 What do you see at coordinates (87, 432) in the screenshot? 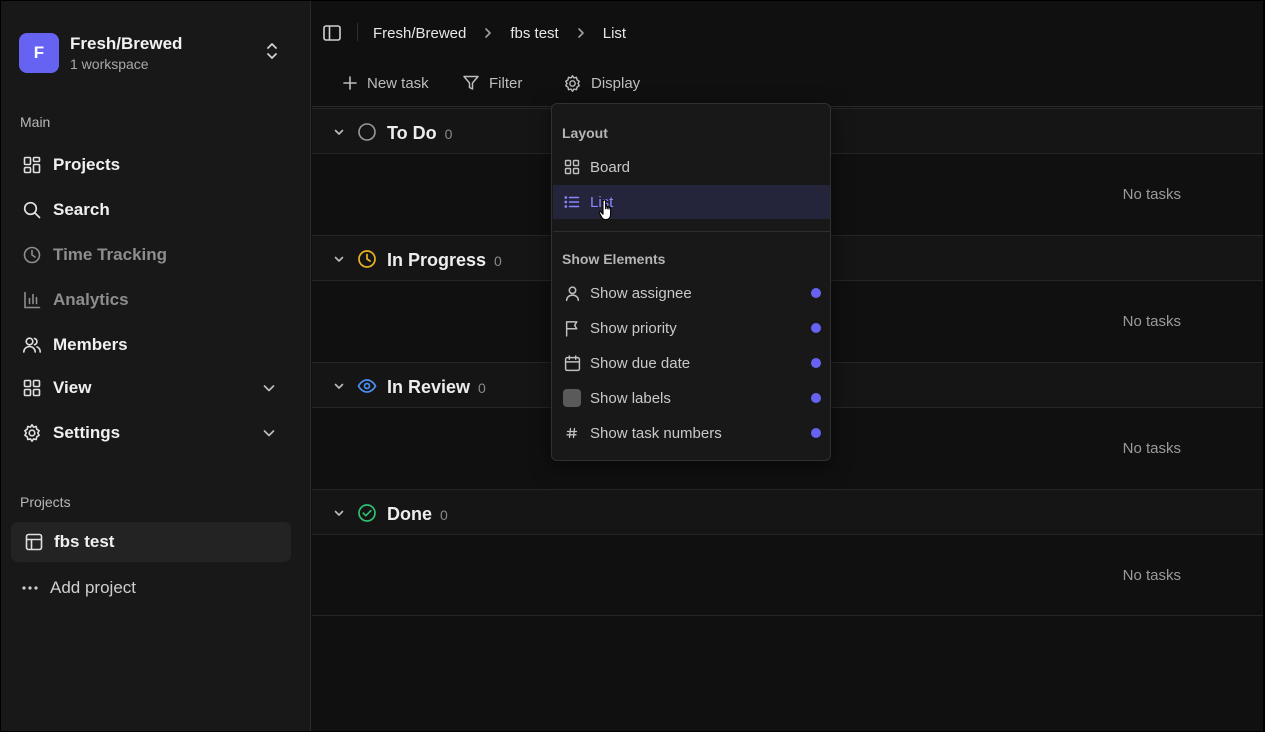
I see `sidebar-item-label: Settings` at bounding box center [87, 432].